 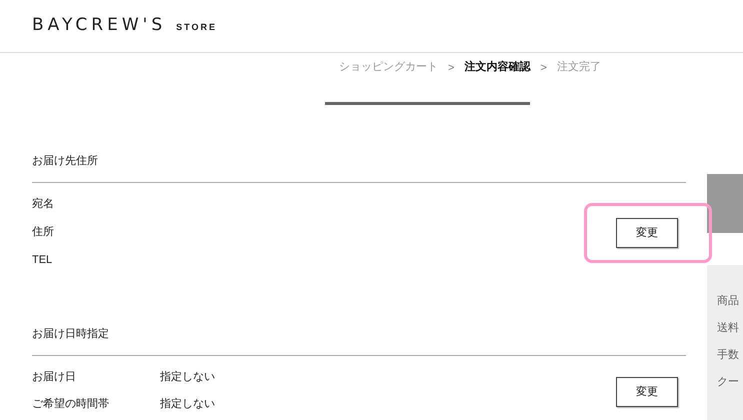 I want to click on logo-subtitle: STORE, so click(x=196, y=27).